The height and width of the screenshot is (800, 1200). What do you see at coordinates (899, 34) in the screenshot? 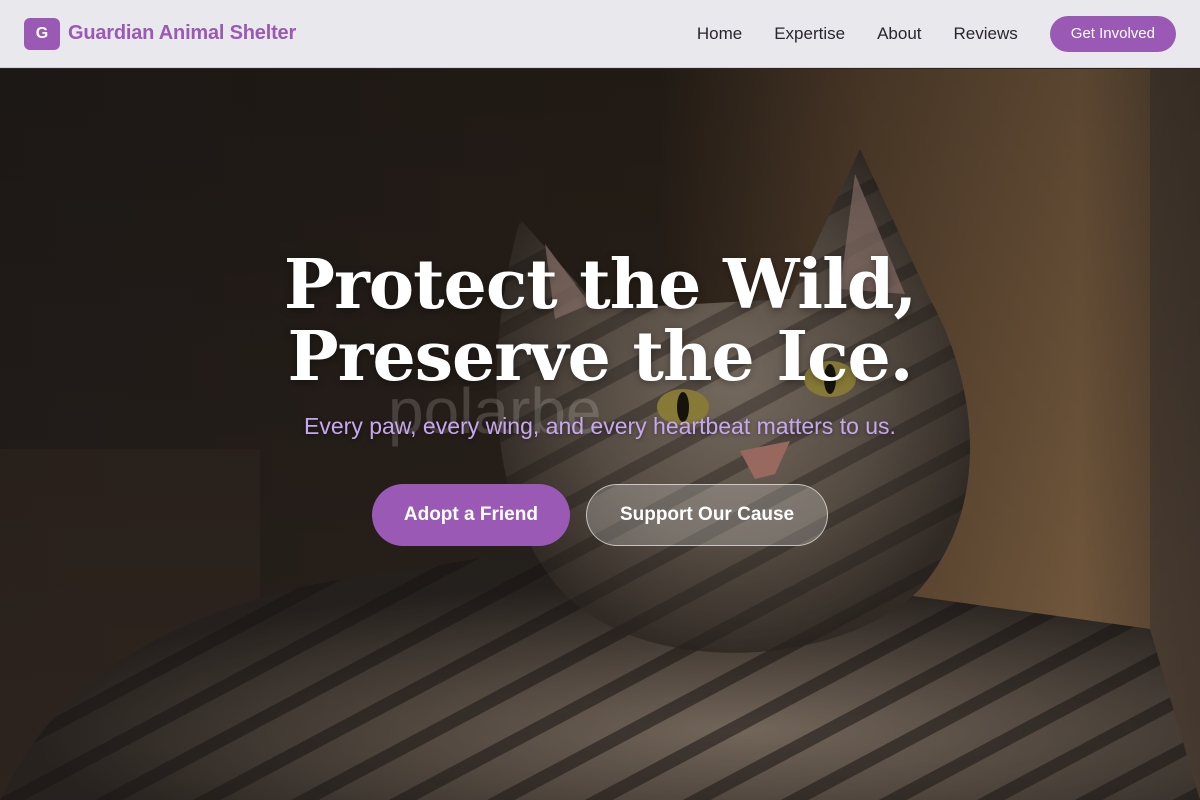
I see `nav-about: About` at bounding box center [899, 34].